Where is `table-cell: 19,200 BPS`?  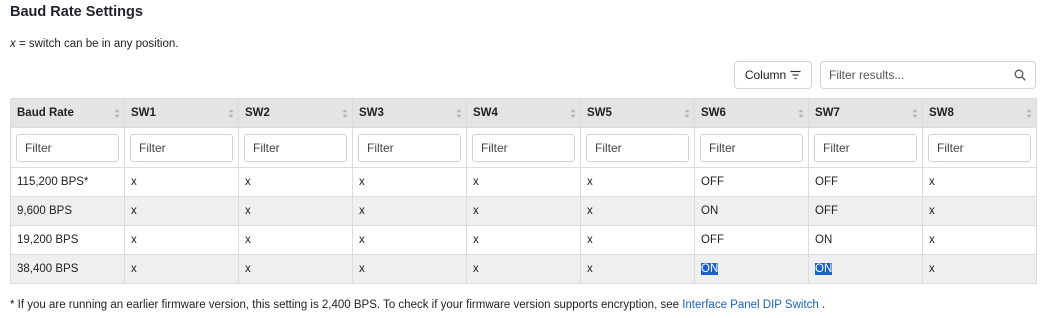 table-cell: 19,200 BPS is located at coordinates (67, 240).